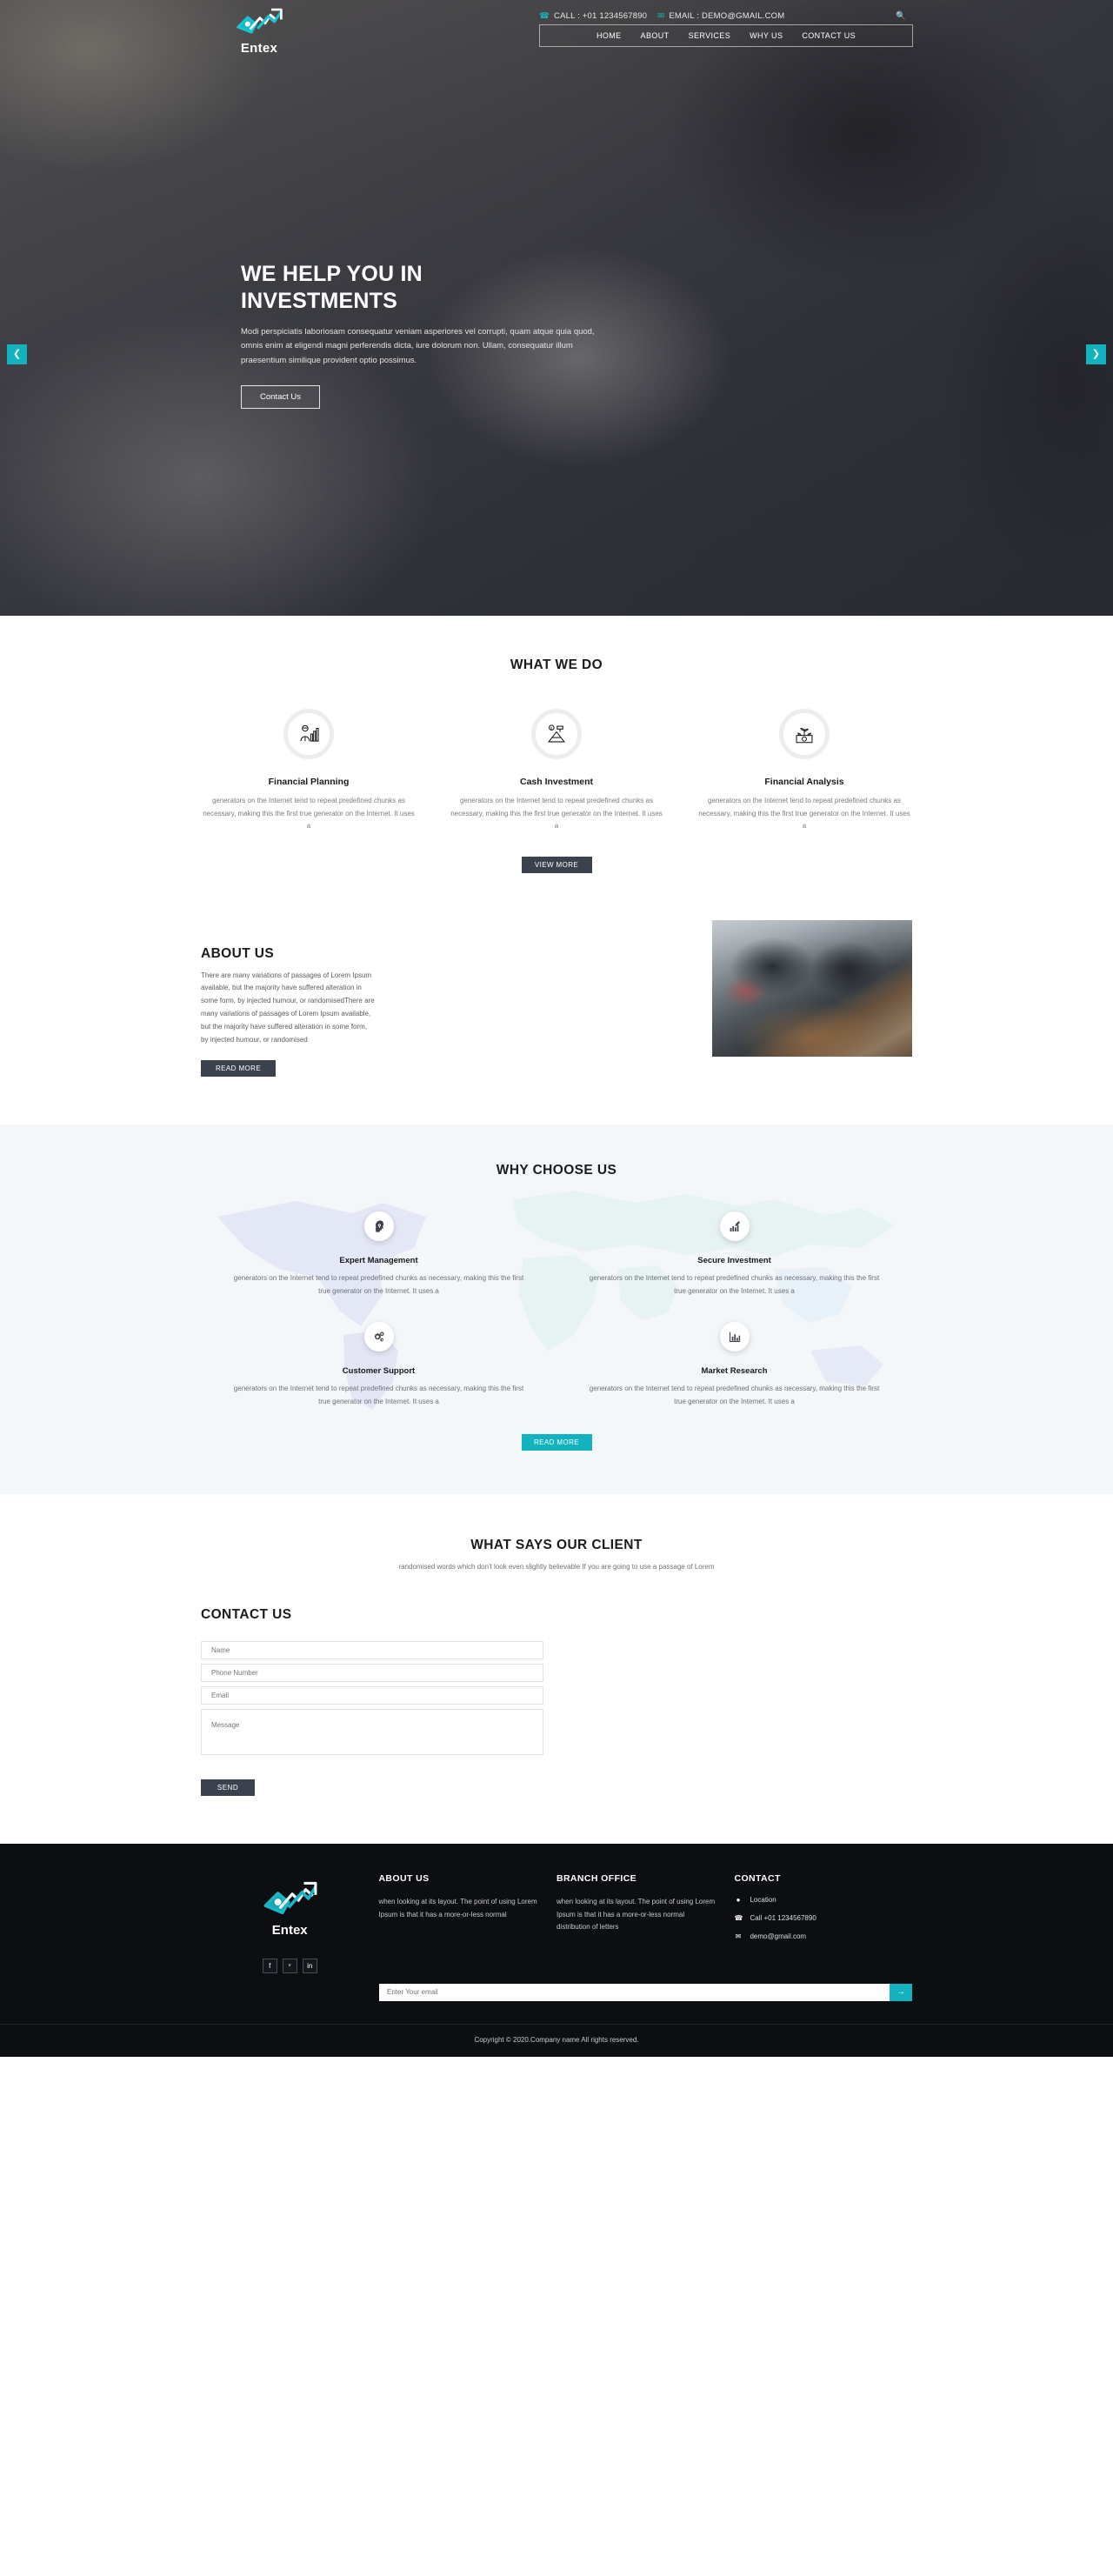 The height and width of the screenshot is (2576, 1113). Describe the element at coordinates (804, 782) in the screenshot. I see `service-title: Financial Analysis` at that location.